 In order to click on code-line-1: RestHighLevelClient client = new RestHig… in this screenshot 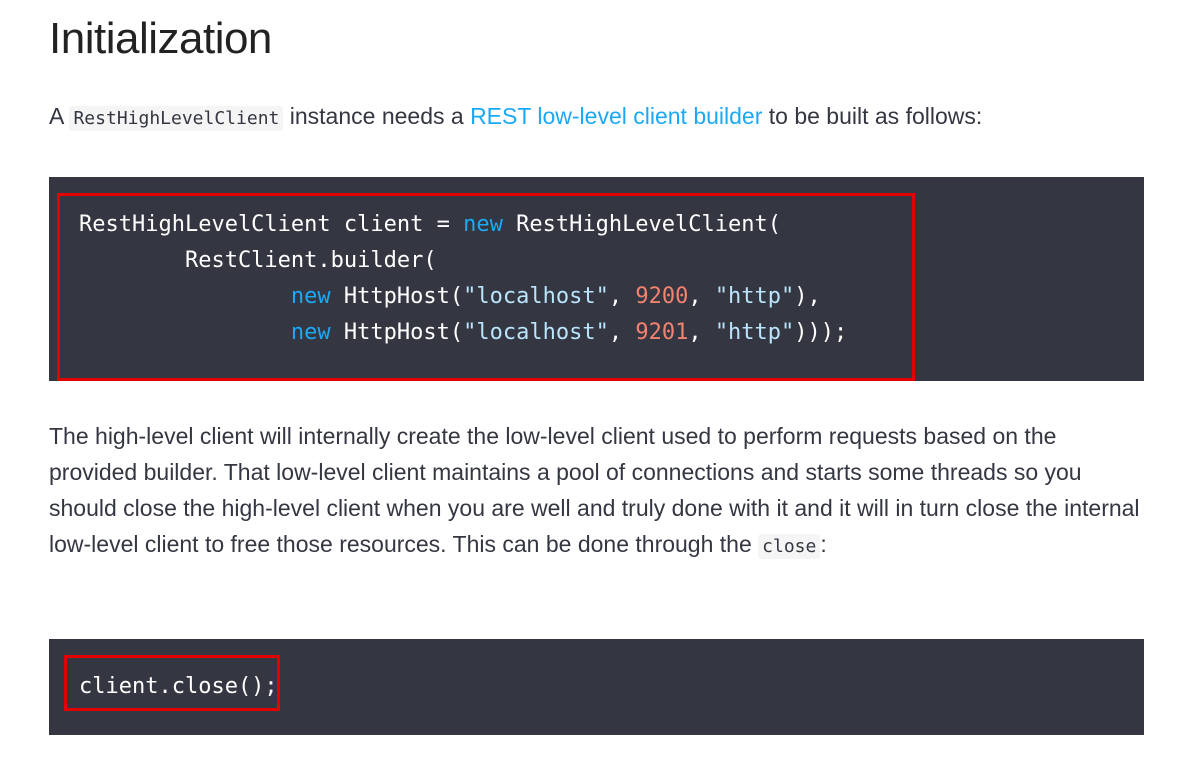, I will do `click(430, 224)`.